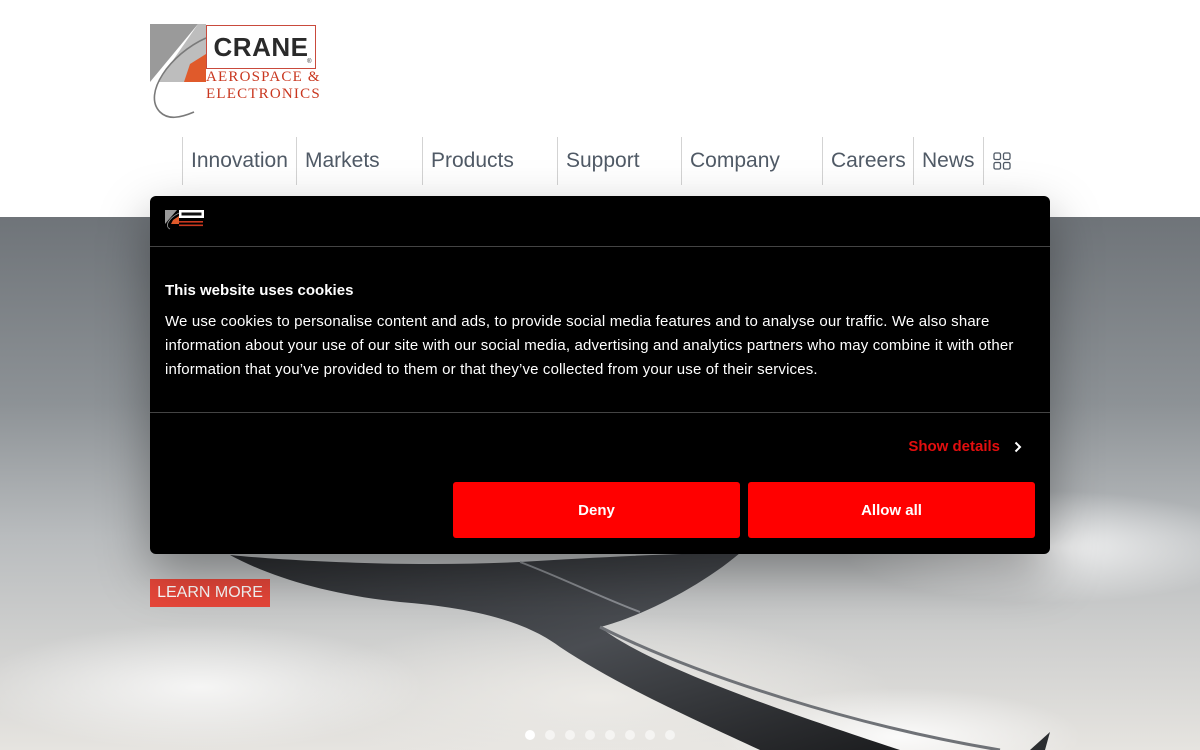  What do you see at coordinates (184, 220) in the screenshot?
I see `cookie-dialog-logo-icon` at bounding box center [184, 220].